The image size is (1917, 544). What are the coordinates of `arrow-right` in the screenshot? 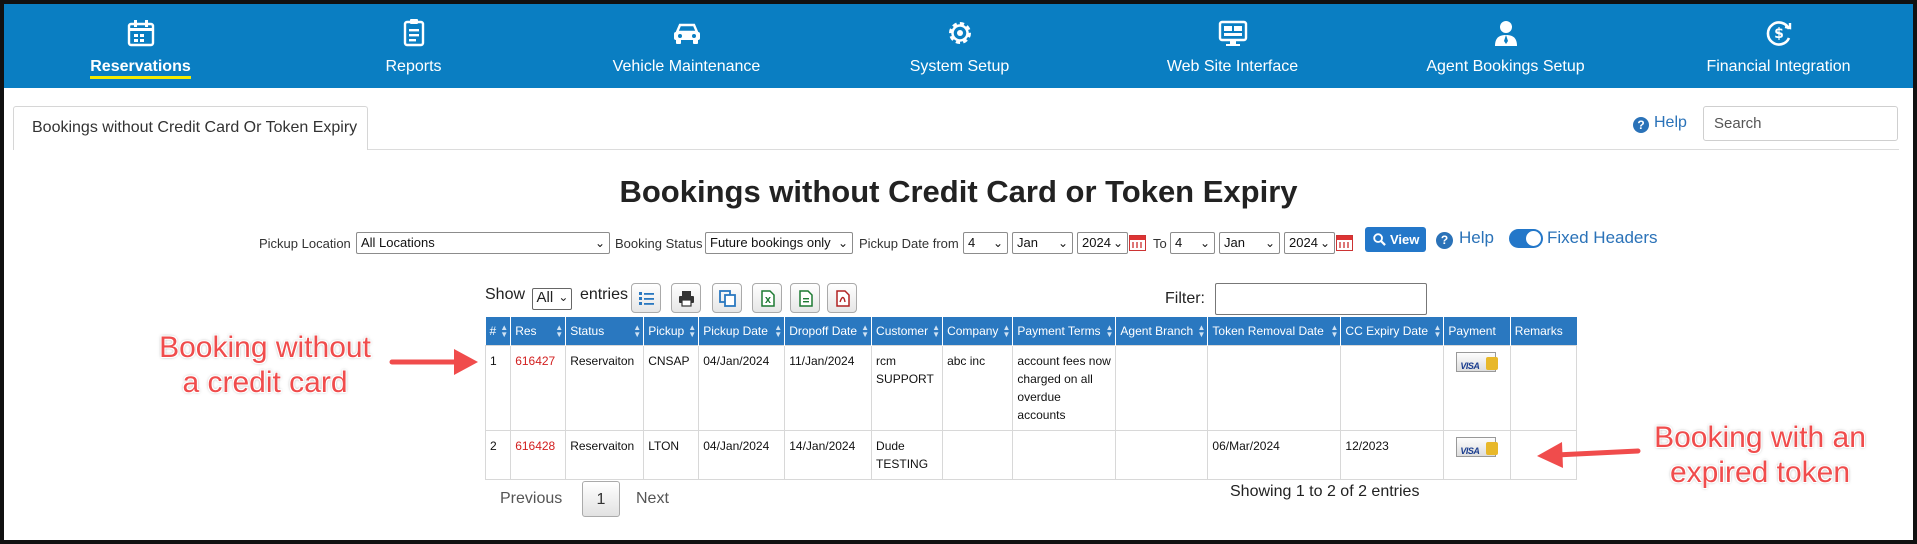 It's located at (1589, 455).